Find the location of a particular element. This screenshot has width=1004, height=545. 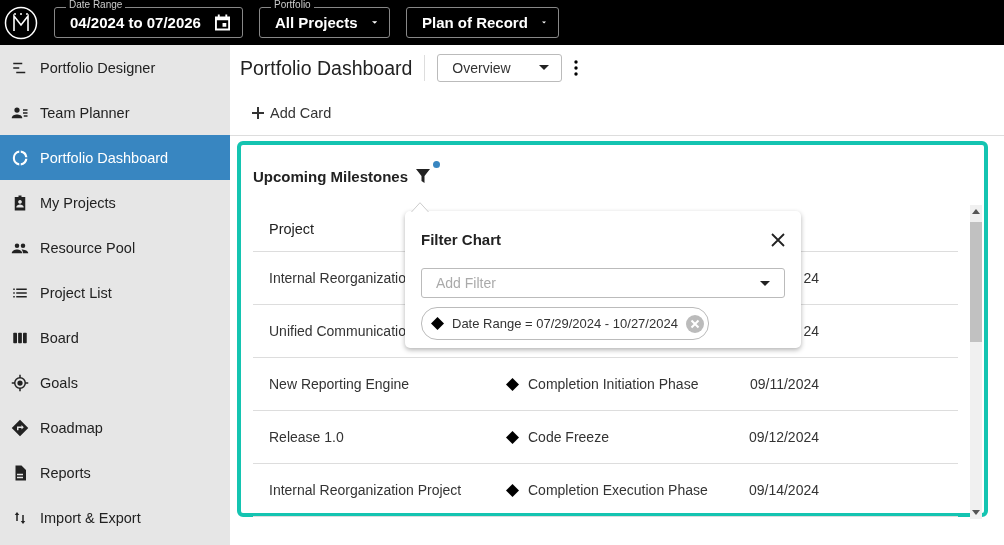

field-label: Portfolio is located at coordinates (292, 5).